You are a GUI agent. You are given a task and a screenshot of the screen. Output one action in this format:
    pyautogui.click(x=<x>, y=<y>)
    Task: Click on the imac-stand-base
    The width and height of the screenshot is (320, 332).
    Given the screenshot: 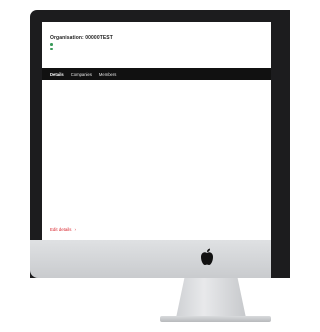 What is the action you would take?
    pyautogui.click(x=215, y=319)
    